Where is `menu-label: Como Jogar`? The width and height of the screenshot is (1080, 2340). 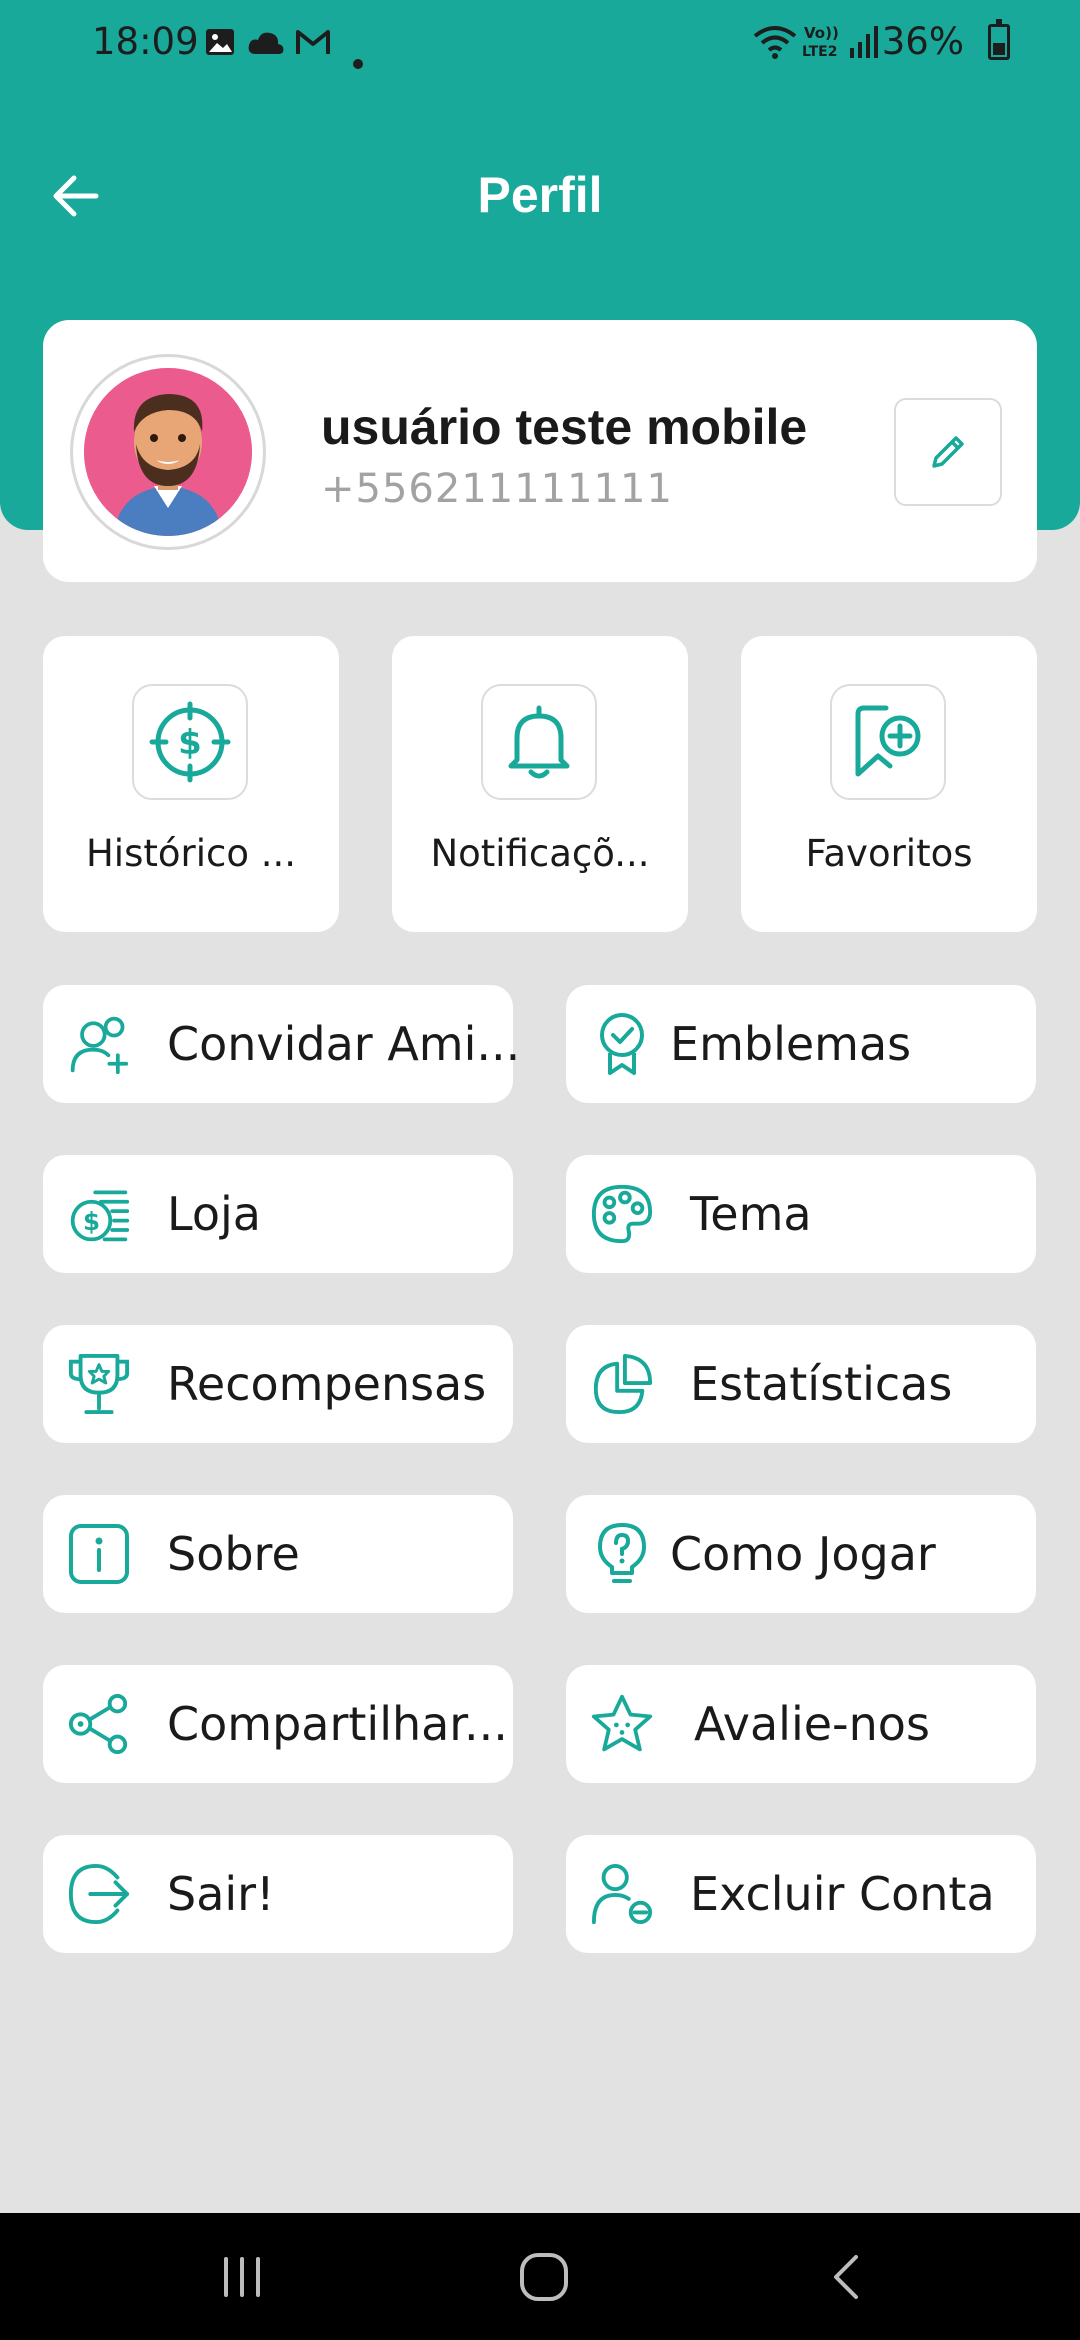 menu-label: Como Jogar is located at coordinates (803, 1554).